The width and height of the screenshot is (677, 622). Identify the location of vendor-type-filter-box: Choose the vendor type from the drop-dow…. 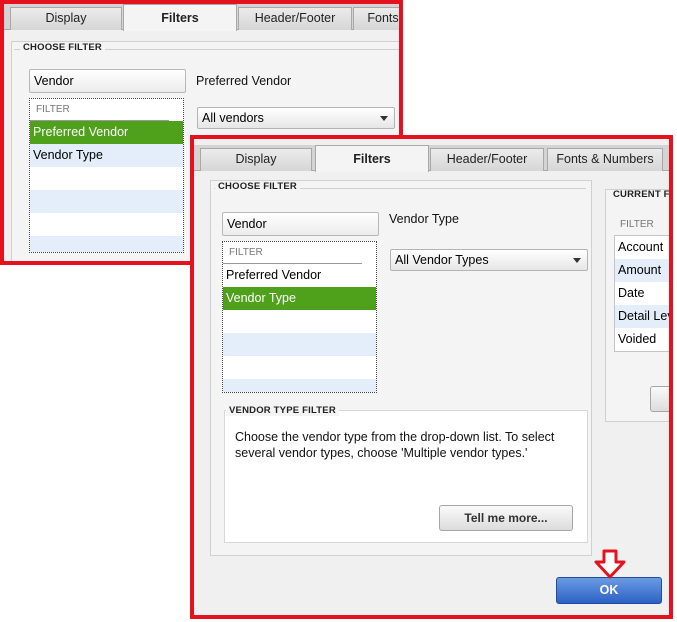
(406, 476).